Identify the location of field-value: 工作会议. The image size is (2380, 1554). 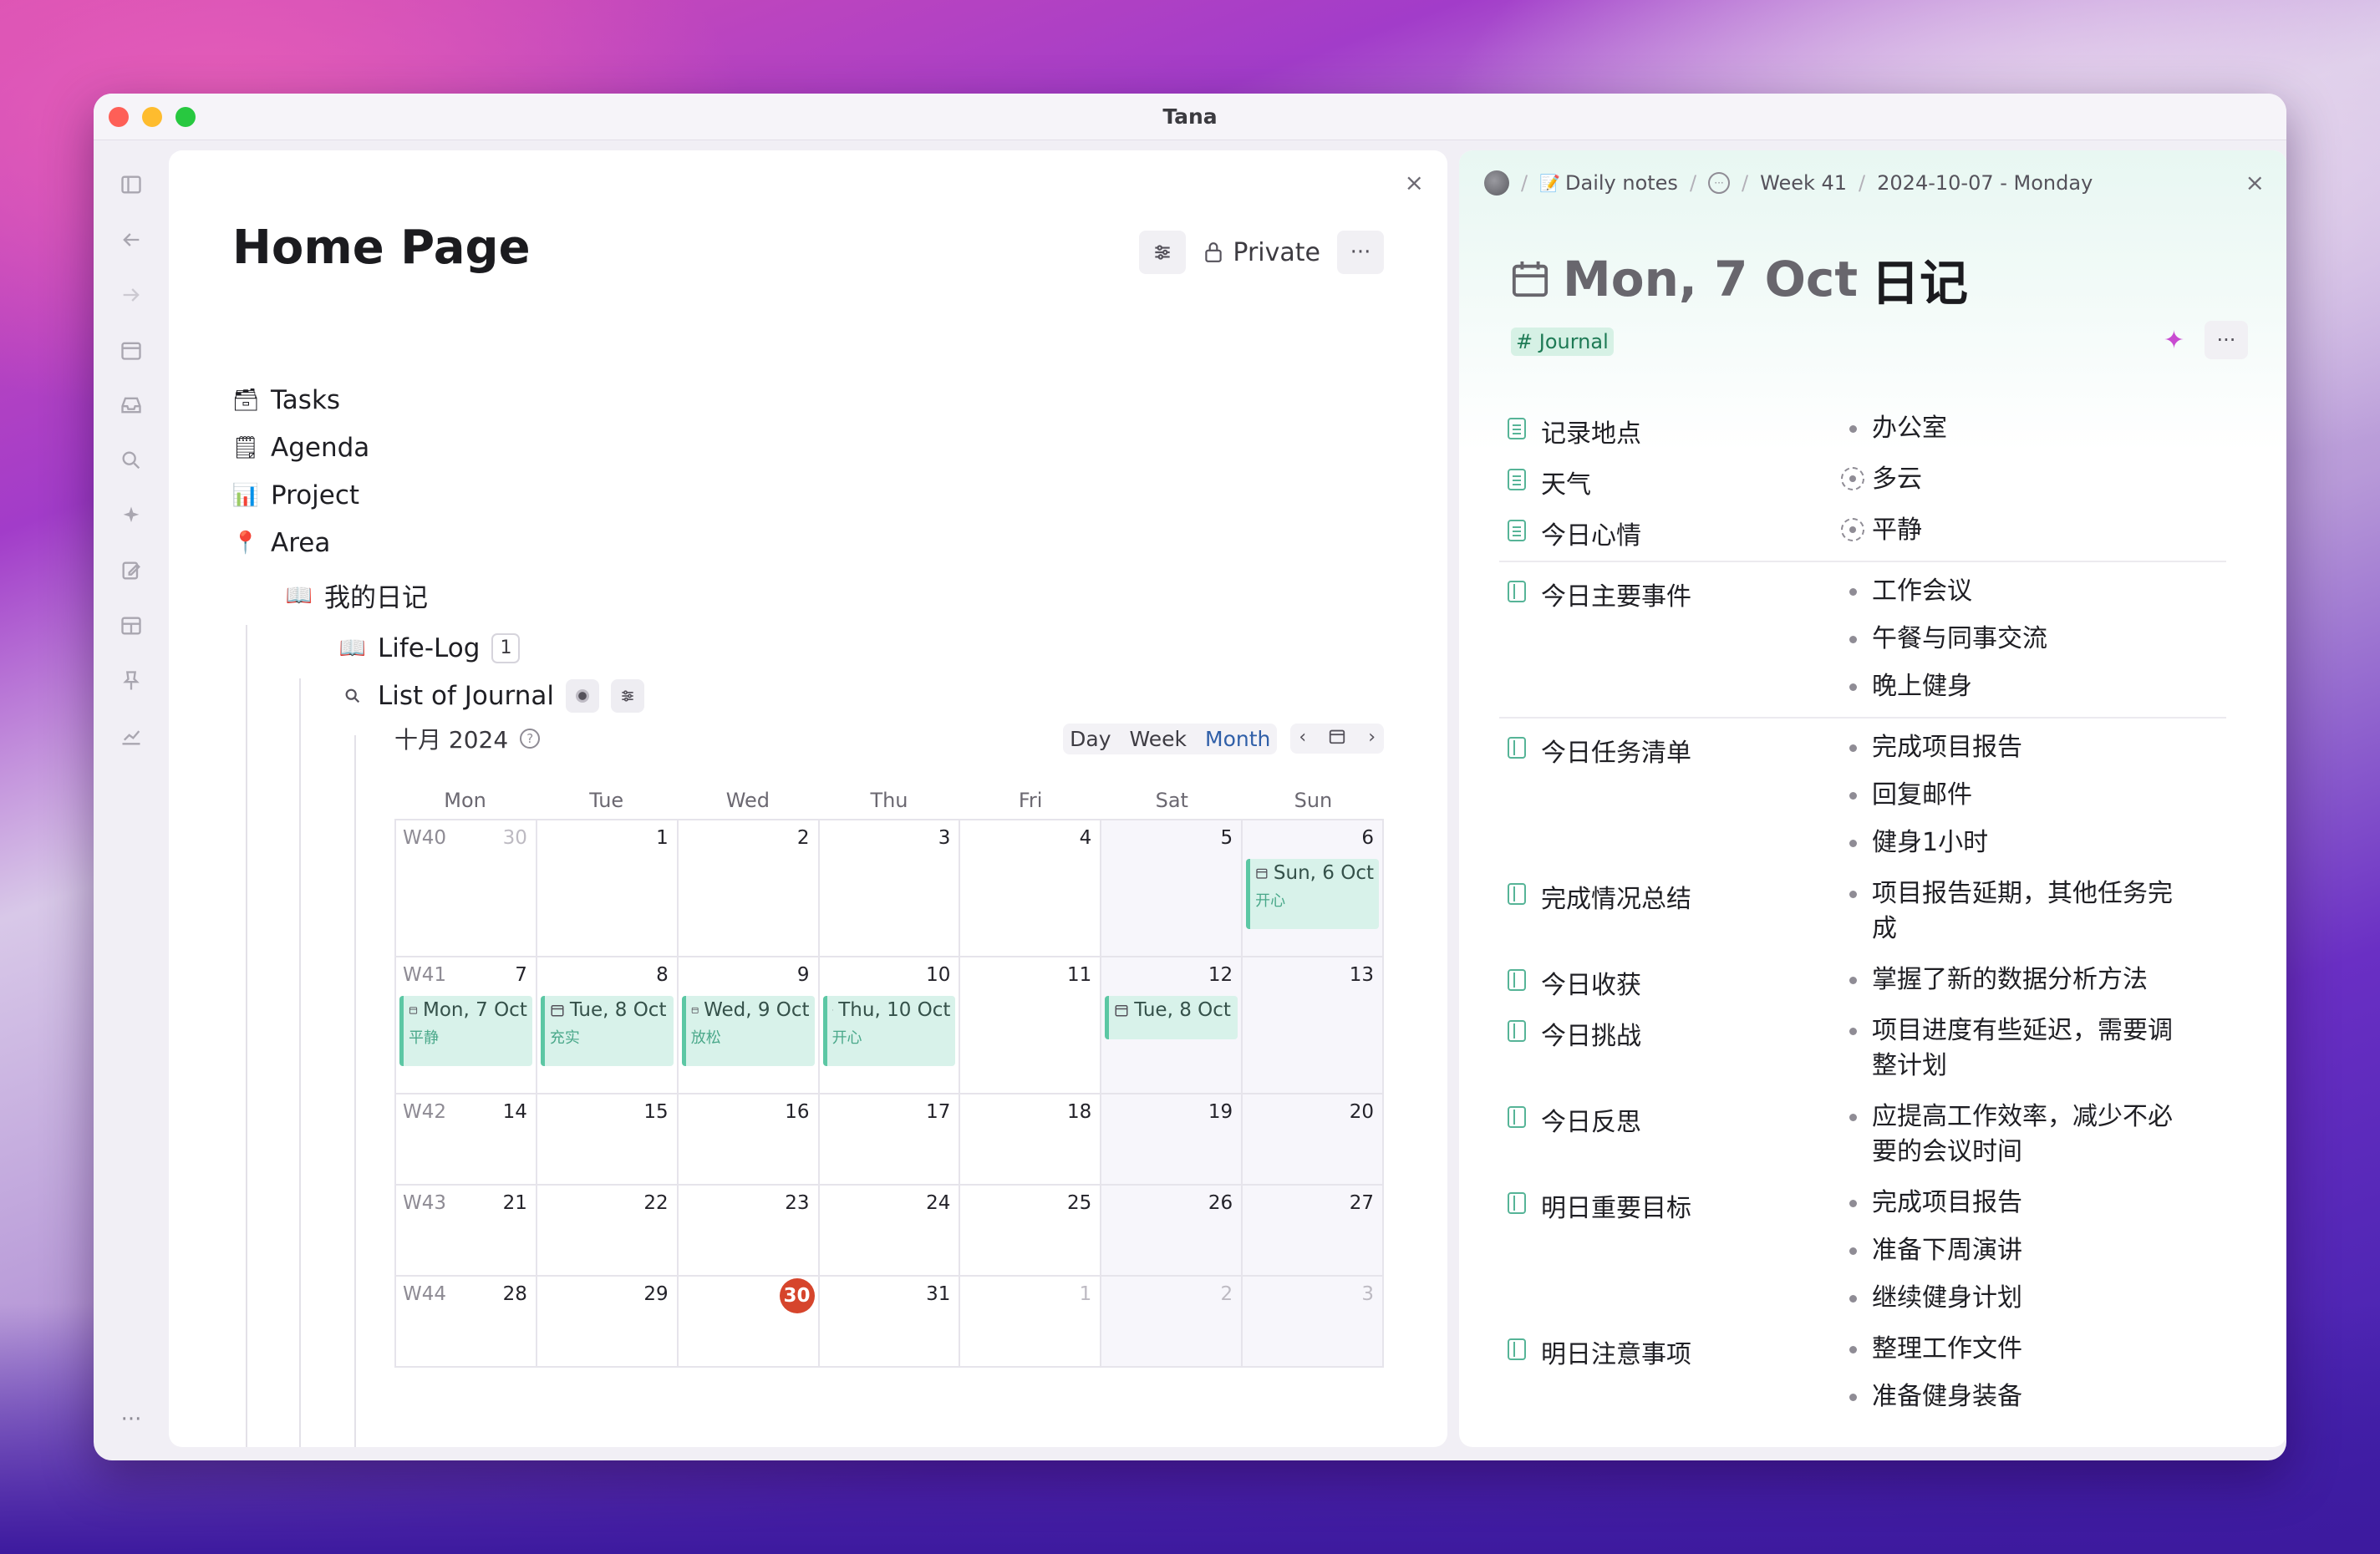
(2029, 591).